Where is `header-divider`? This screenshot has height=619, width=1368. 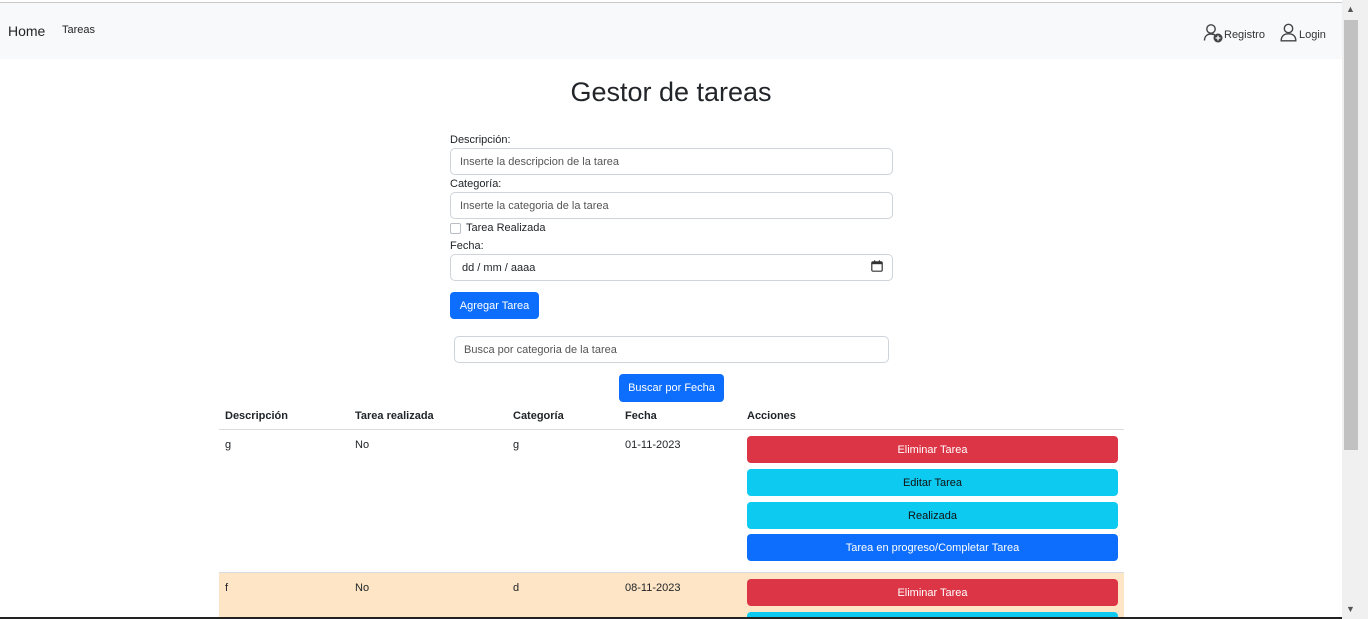
header-divider is located at coordinates (671, 429).